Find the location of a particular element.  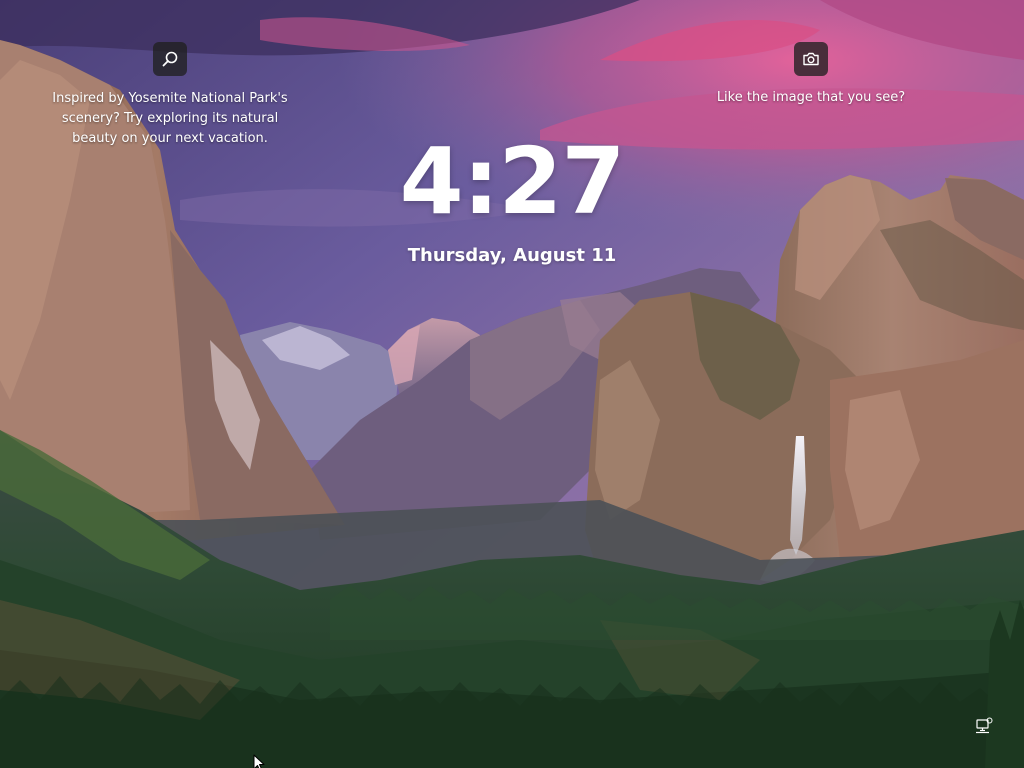

like-image-text: Like the image that you see? is located at coordinates (811, 98).